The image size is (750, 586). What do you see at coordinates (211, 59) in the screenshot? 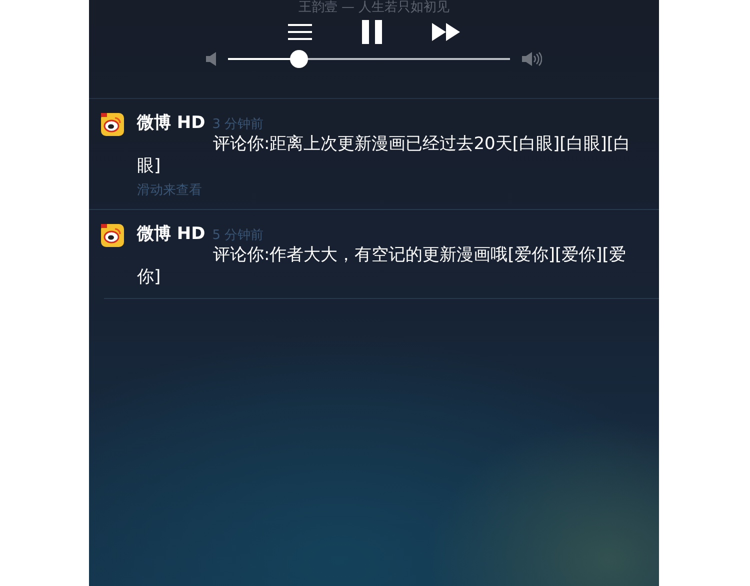
I see `volume-low-icon` at bounding box center [211, 59].